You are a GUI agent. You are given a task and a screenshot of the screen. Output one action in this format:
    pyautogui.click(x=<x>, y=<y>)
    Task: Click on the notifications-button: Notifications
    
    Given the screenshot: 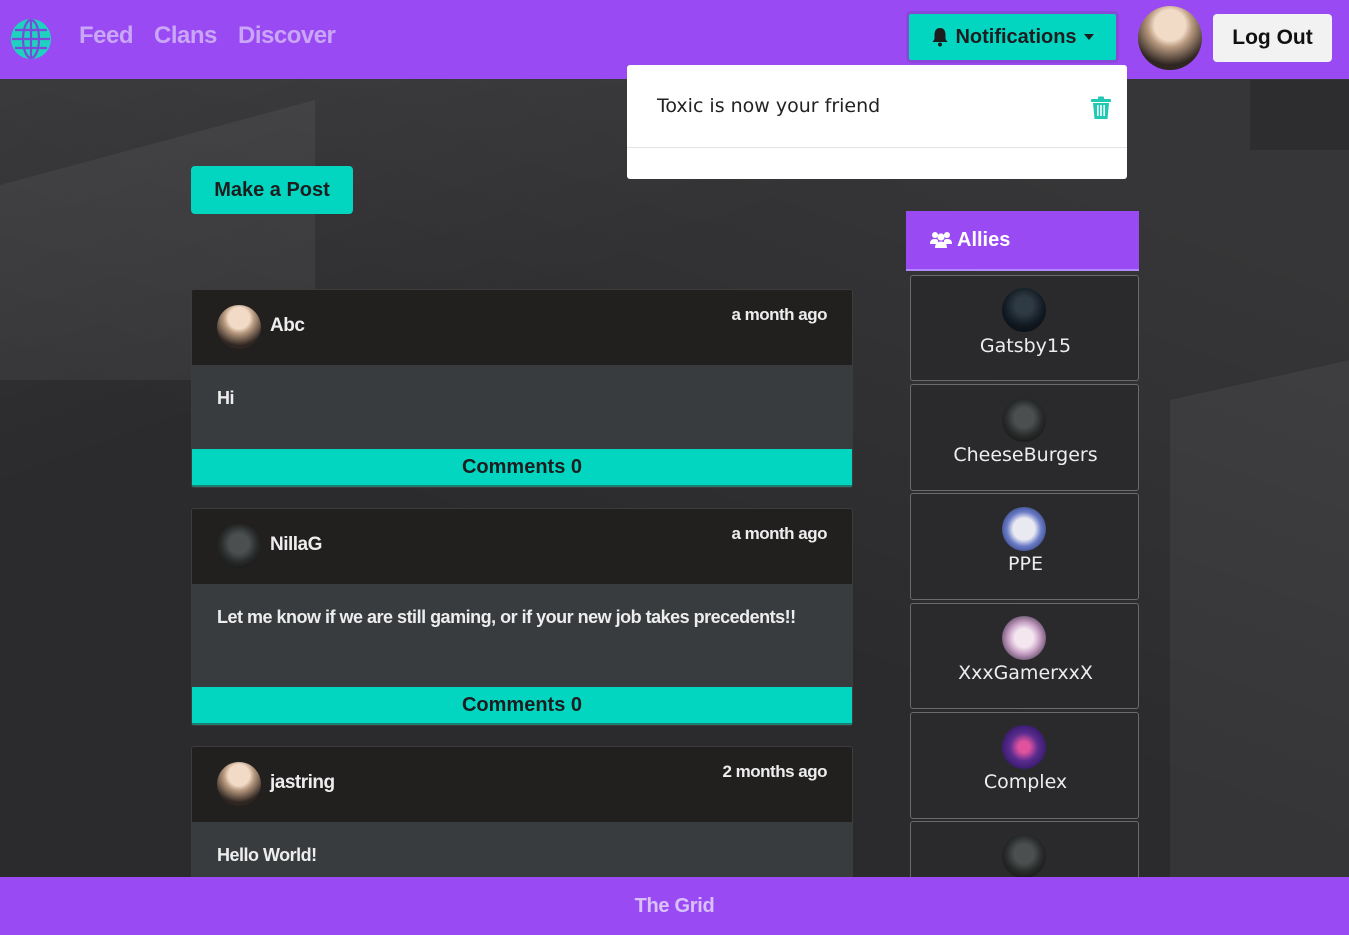 What is the action you would take?
    pyautogui.click(x=1012, y=37)
    